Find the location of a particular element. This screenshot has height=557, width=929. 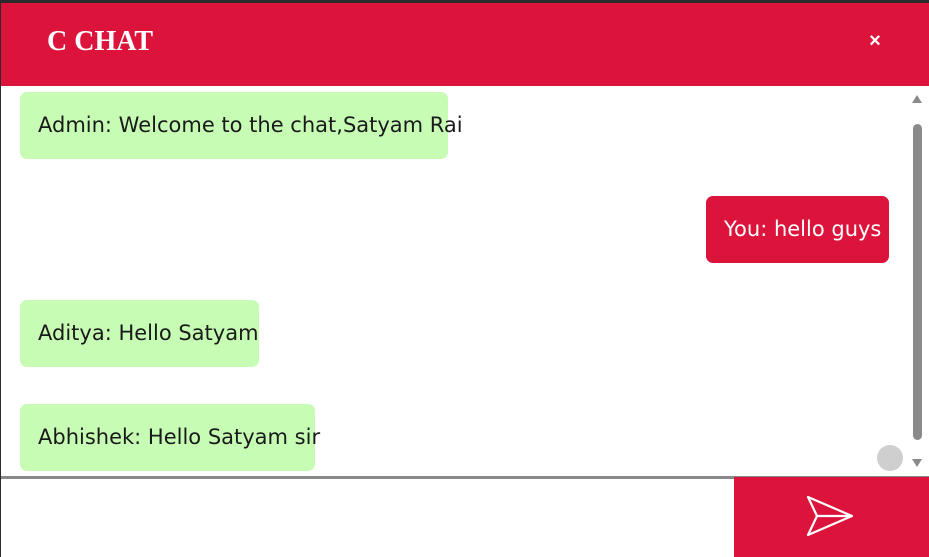

message-composer is located at coordinates (465, 516).